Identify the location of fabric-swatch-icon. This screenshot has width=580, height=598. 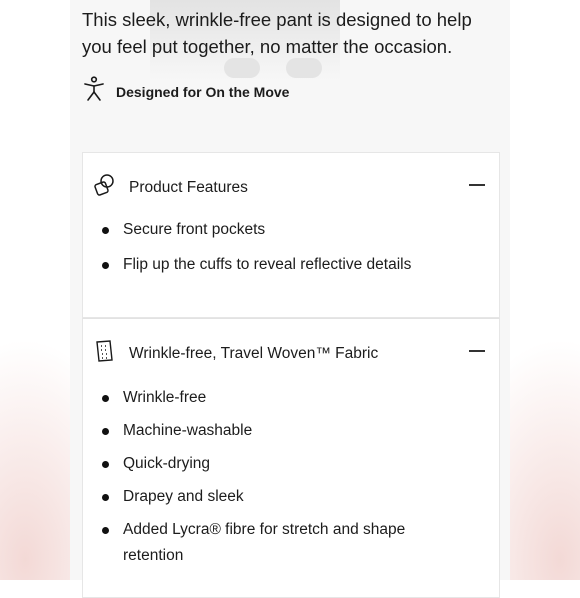
(105, 353).